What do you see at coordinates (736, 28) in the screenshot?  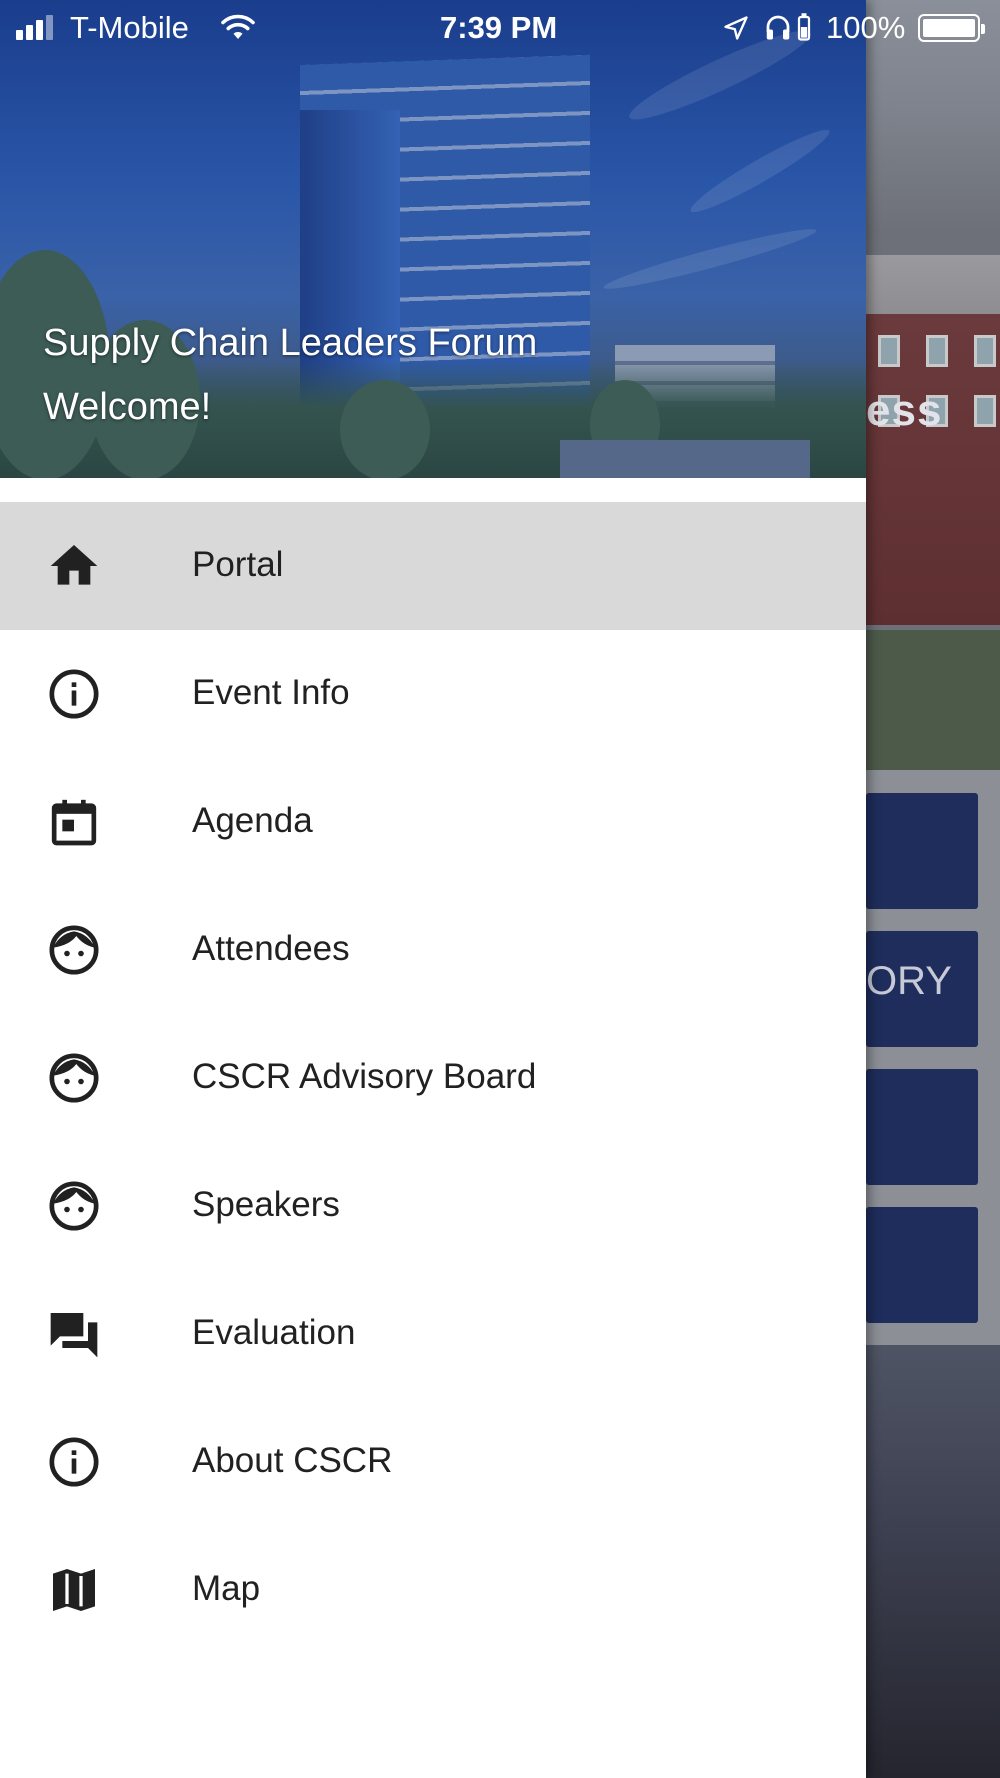 I see `location-arrow-icon` at bounding box center [736, 28].